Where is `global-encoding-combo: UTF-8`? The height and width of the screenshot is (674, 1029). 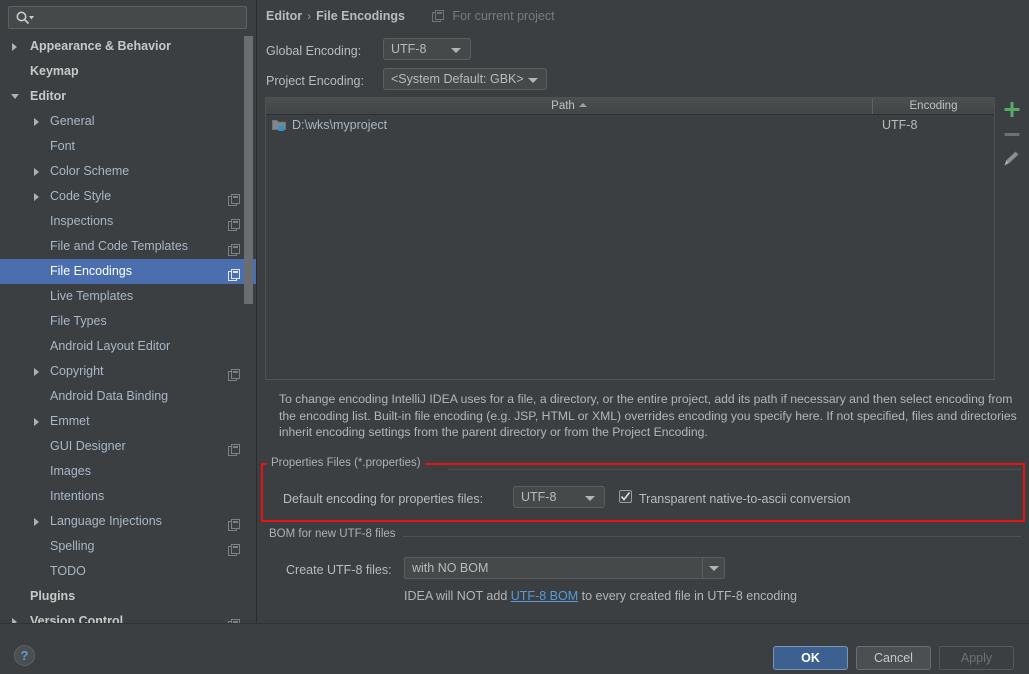
global-encoding-combo: UTF-8 is located at coordinates (427, 49).